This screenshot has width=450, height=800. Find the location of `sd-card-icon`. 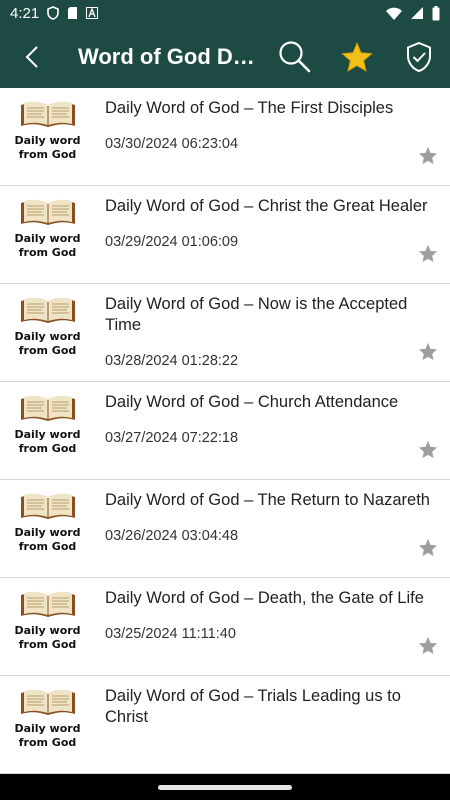

sd-card-icon is located at coordinates (72, 13).